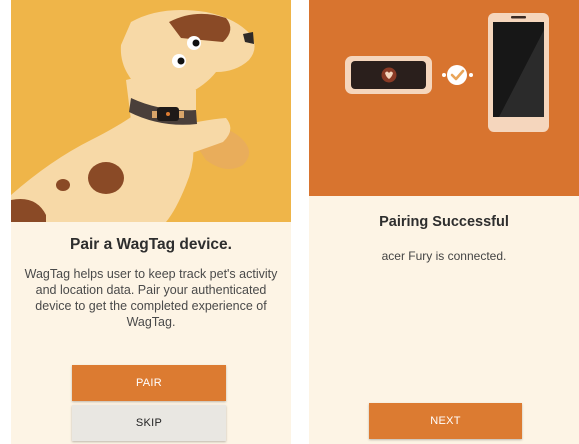  I want to click on pair-button-label: PAIR, so click(149, 383).